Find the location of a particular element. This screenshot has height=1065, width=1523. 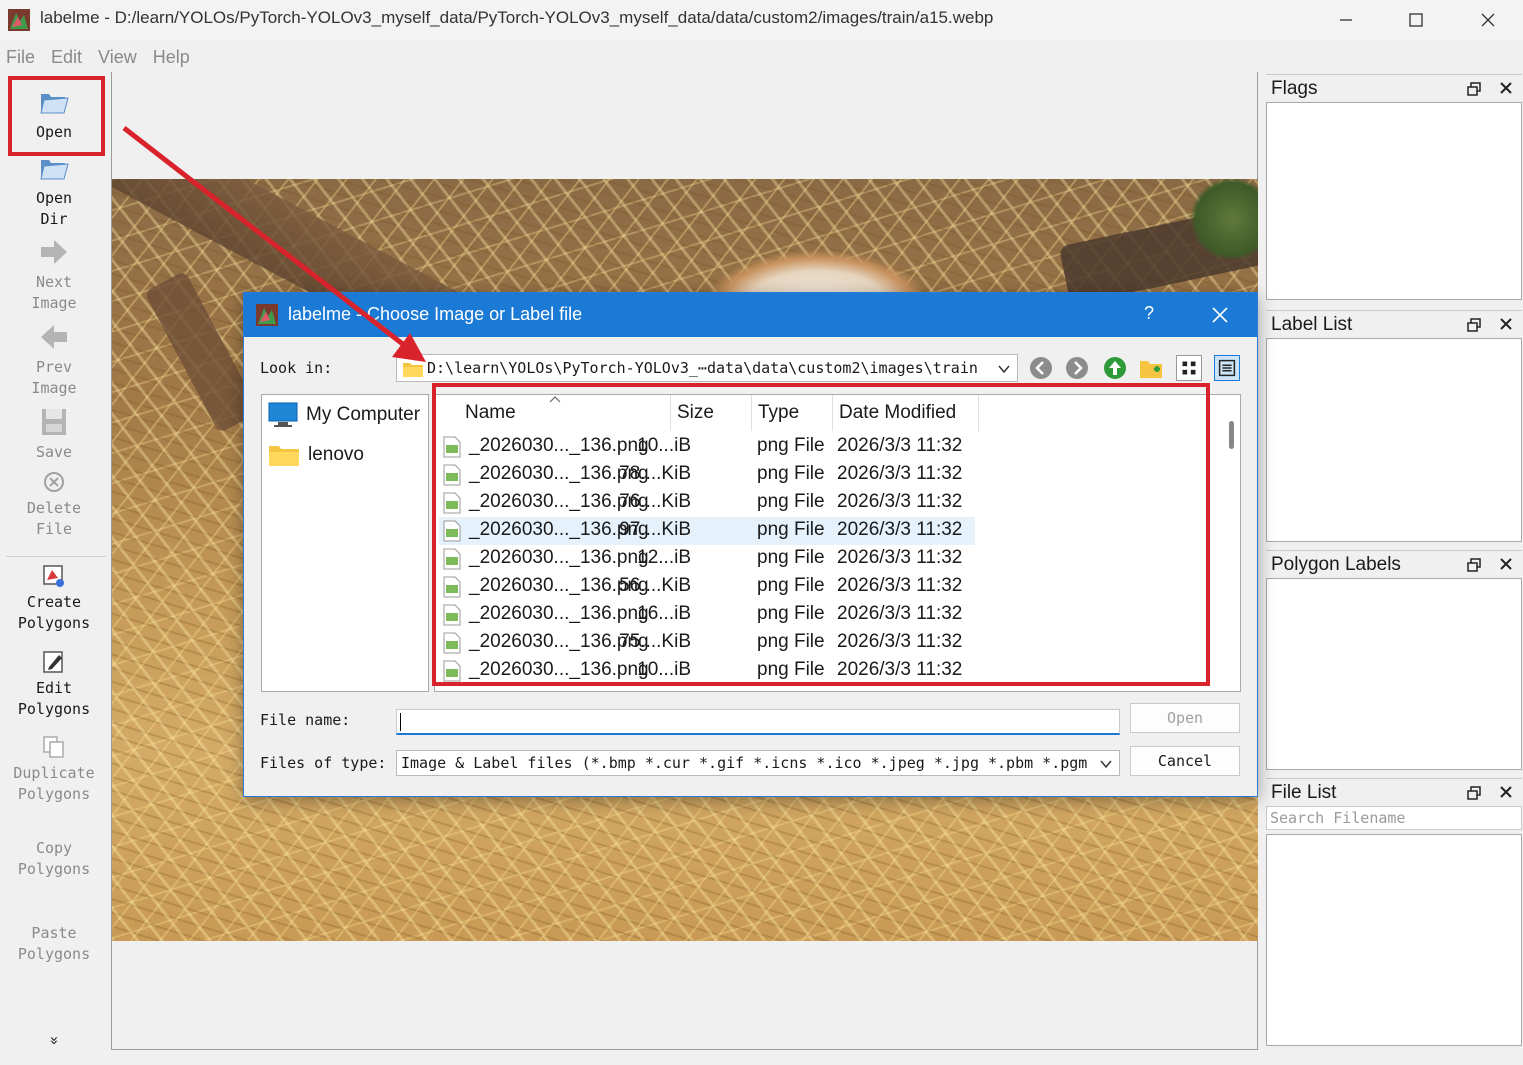

annotation-arrow is located at coordinates (274, 244).